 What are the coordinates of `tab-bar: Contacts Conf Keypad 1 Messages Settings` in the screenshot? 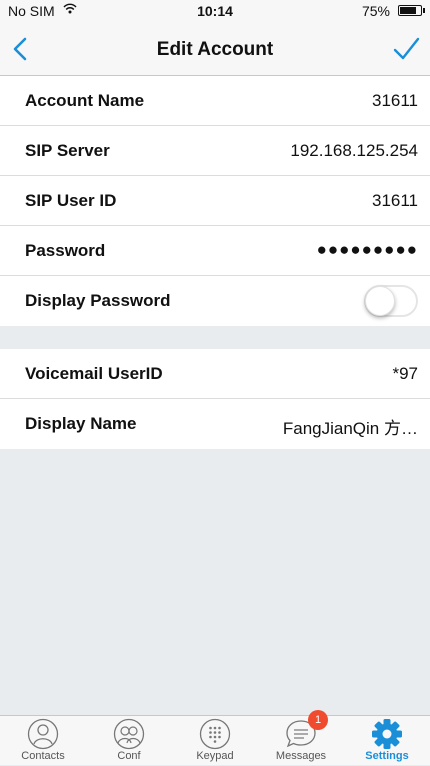 It's located at (215, 738).